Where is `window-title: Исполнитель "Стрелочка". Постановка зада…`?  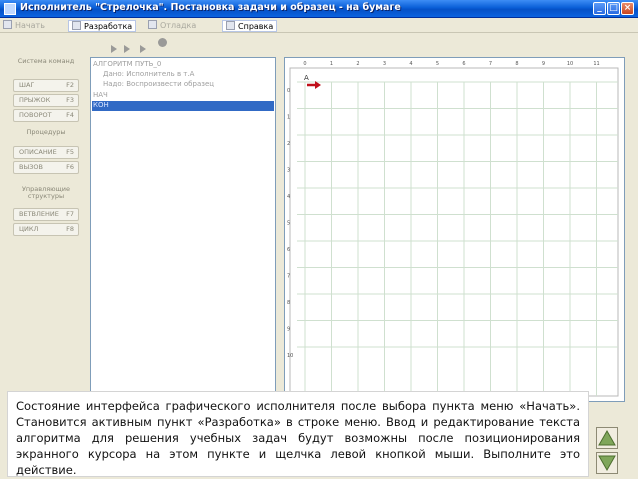 window-title: Исполнитель "Стрелочка". Постановка зада… is located at coordinates (210, 7).